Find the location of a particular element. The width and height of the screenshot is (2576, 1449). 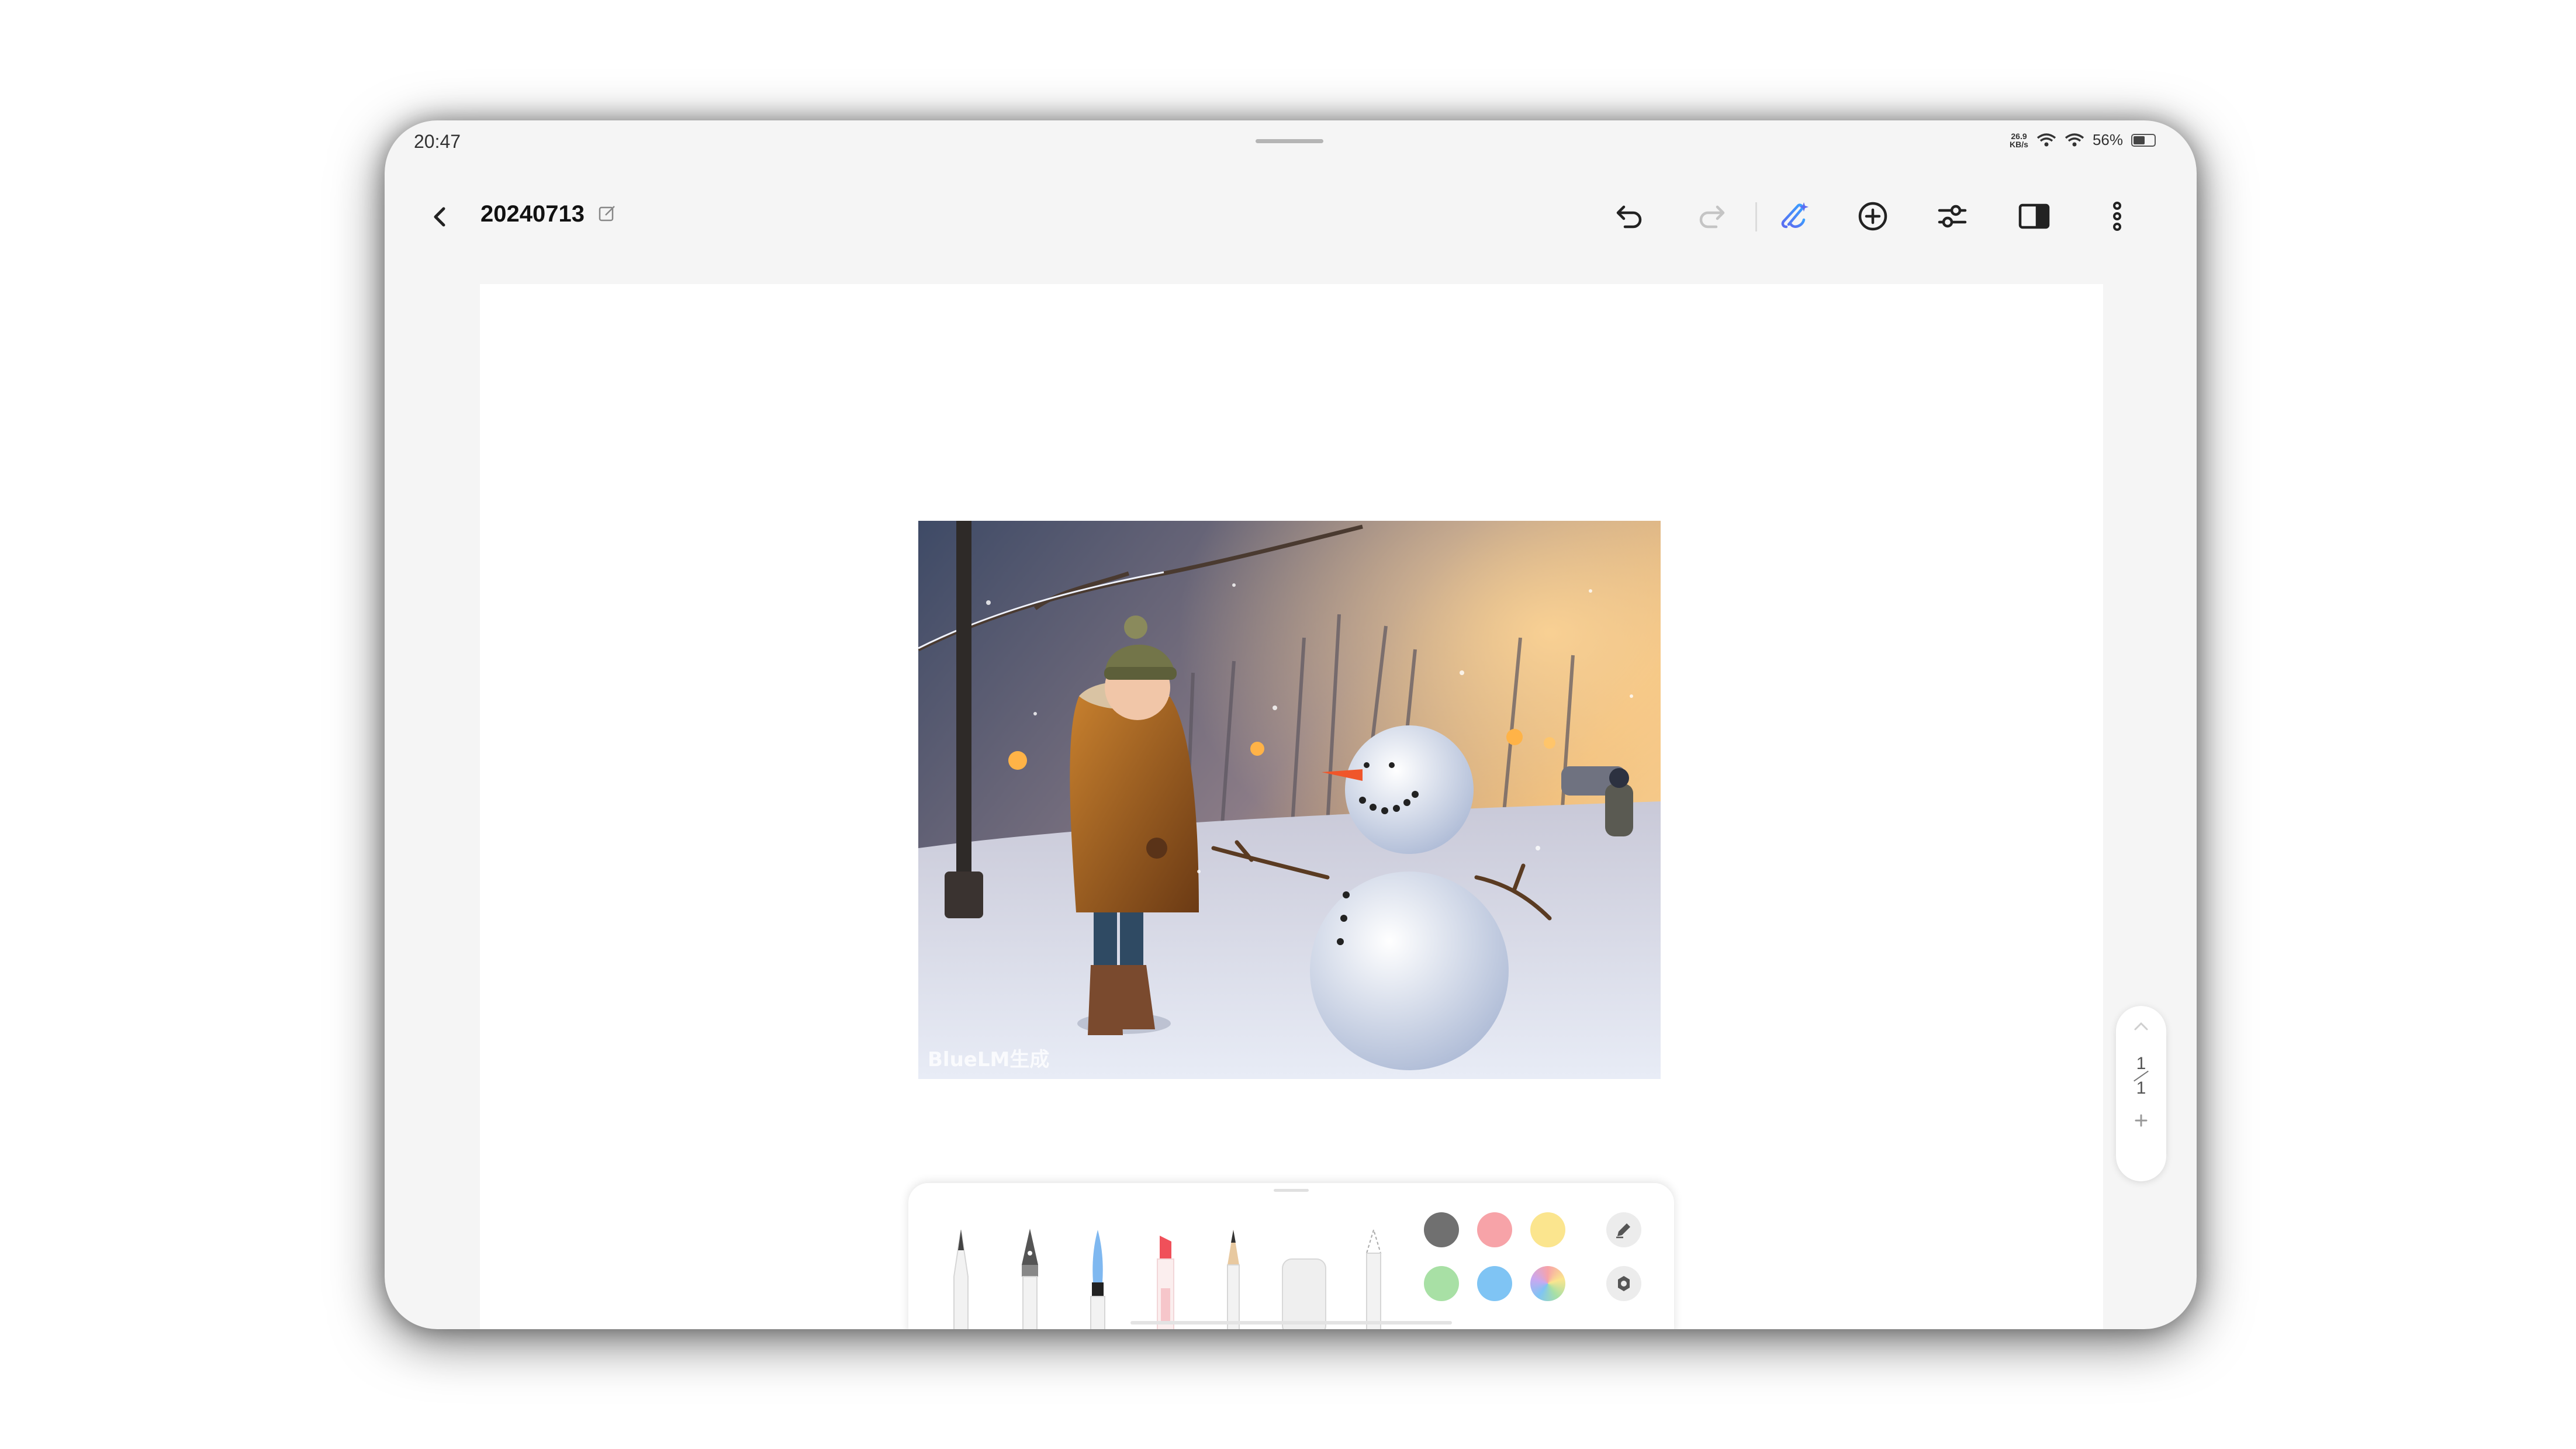

plus-icon is located at coordinates (2141, 1120).